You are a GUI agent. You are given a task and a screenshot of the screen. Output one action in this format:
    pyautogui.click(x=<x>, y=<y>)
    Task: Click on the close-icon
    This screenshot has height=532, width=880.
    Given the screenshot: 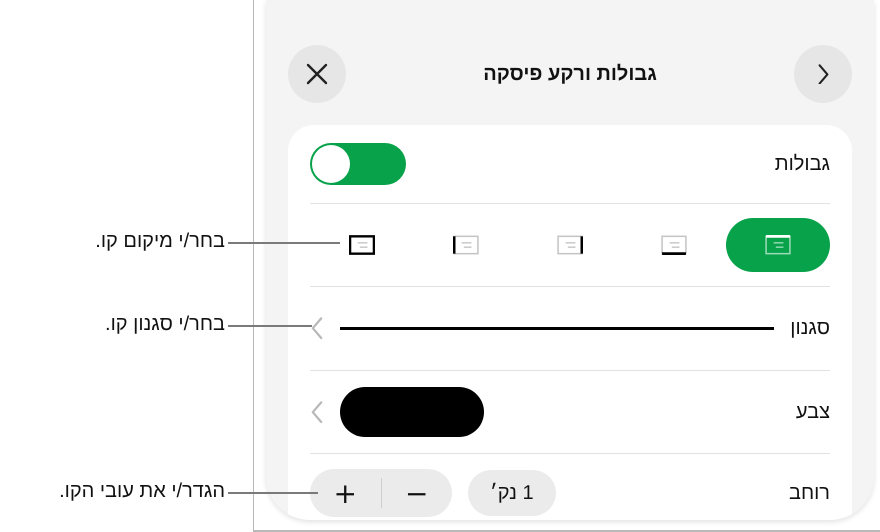 What is the action you would take?
    pyautogui.click(x=317, y=74)
    